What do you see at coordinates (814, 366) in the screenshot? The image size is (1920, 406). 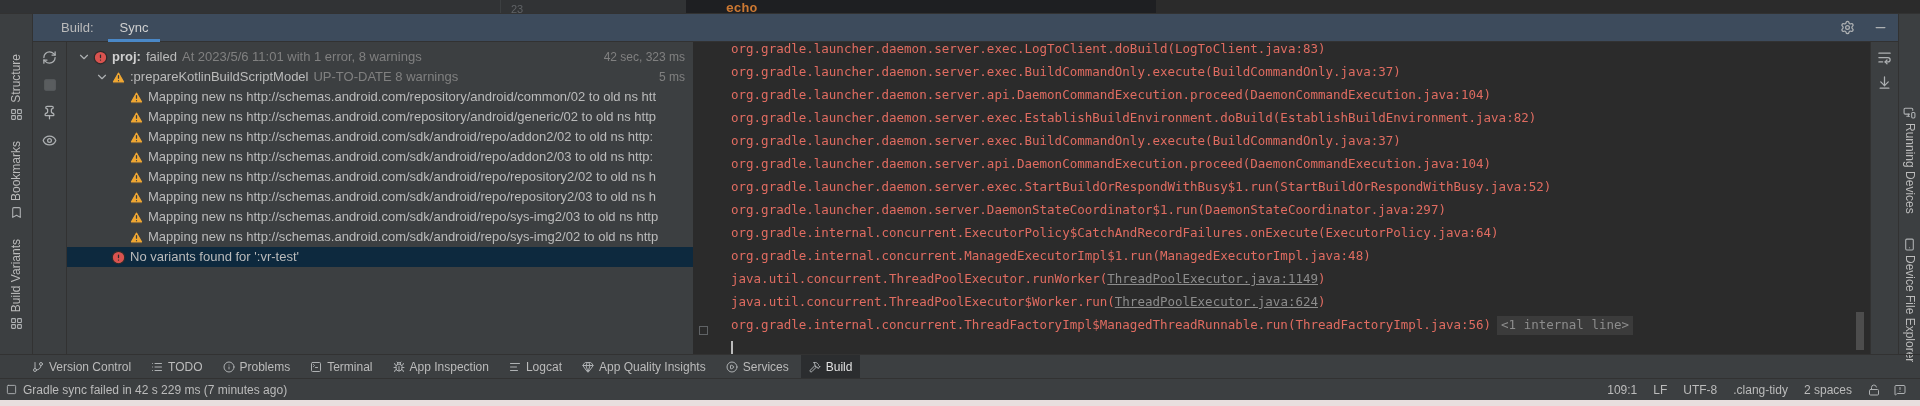 I see `hammer-icon` at bounding box center [814, 366].